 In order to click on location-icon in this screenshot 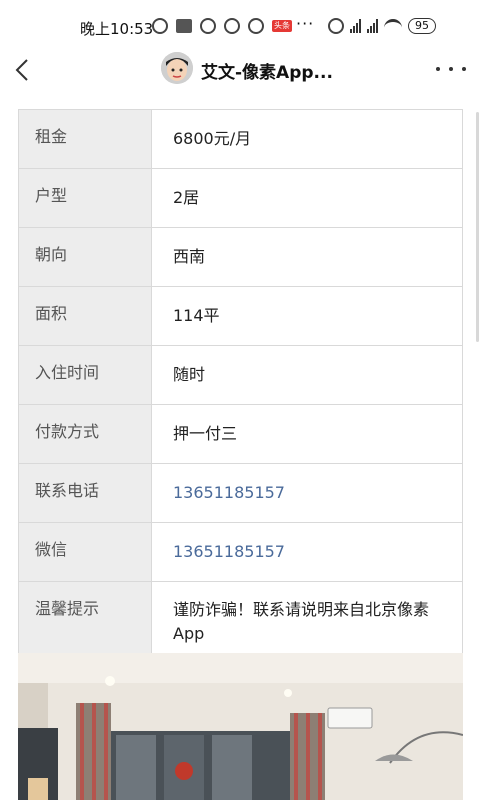, I will do `click(208, 26)`.